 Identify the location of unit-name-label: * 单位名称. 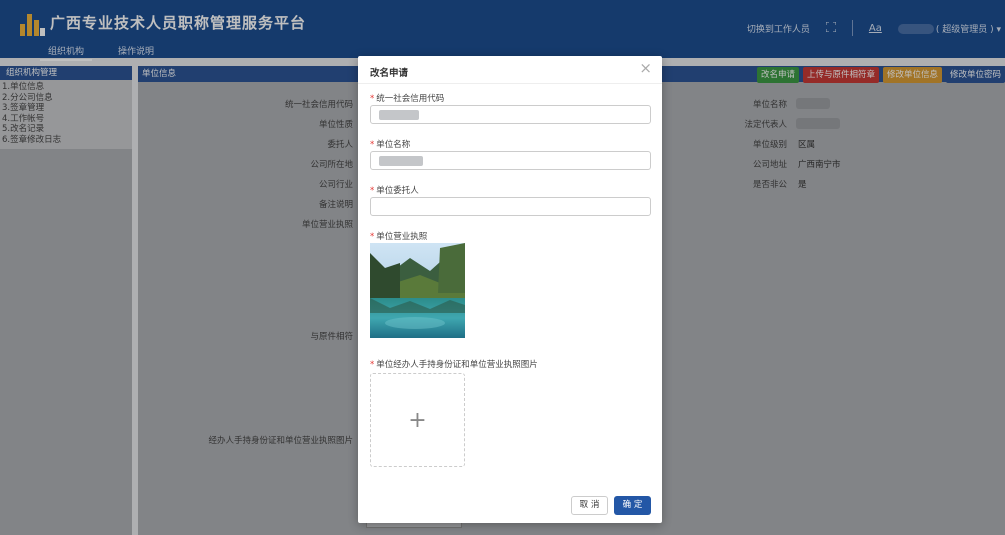
(390, 145).